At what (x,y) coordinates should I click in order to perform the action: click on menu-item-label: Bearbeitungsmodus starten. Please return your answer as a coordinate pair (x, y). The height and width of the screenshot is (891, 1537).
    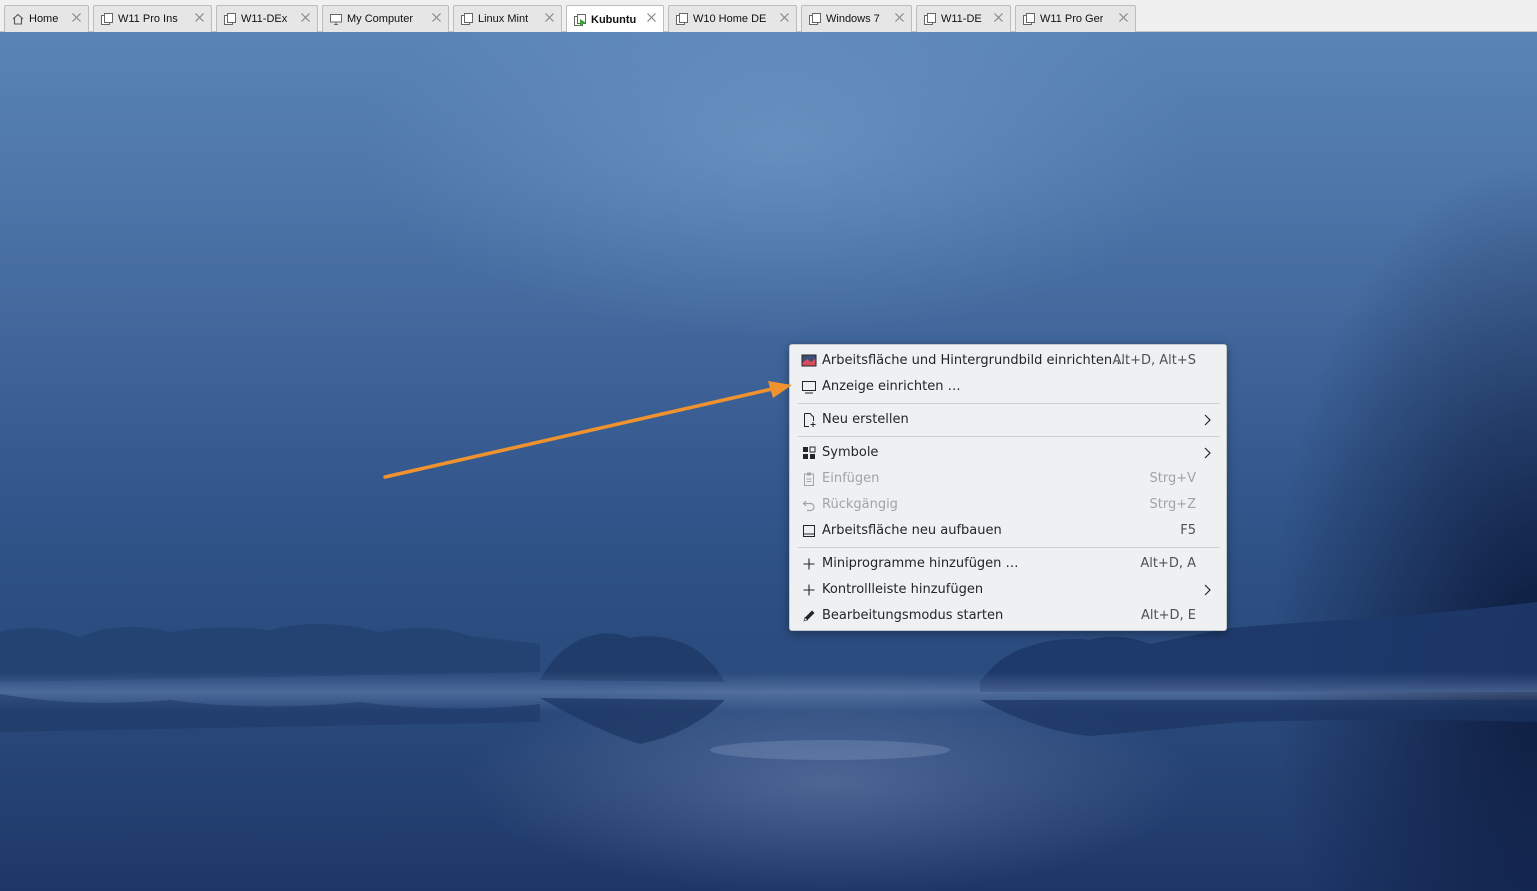
    Looking at the image, I should click on (913, 615).